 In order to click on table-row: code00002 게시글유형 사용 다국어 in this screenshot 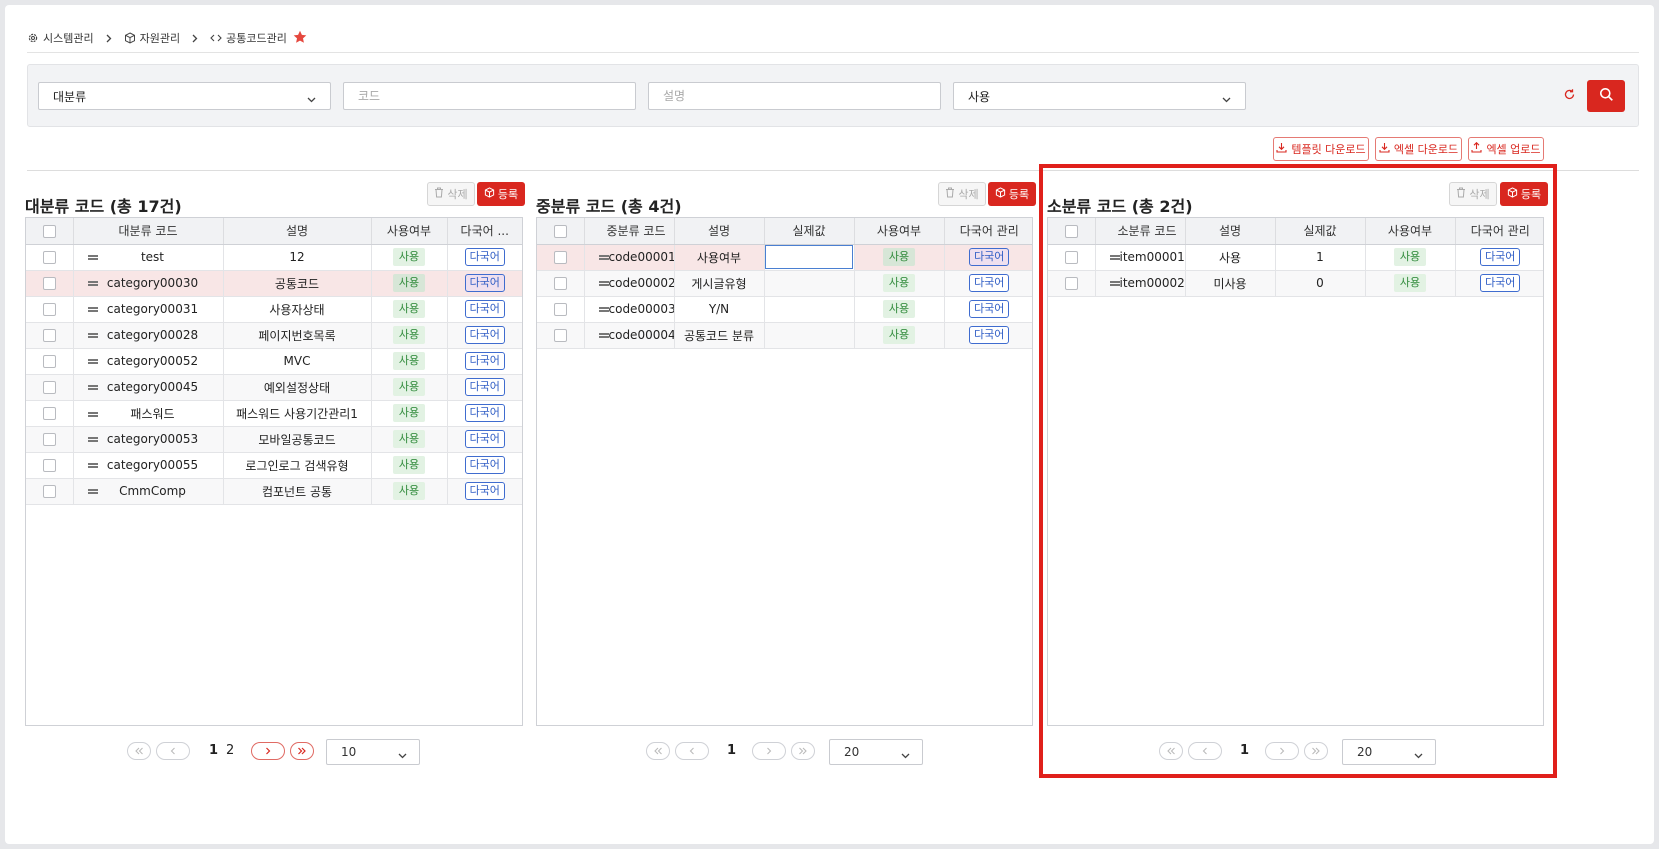, I will do `click(784, 283)`.